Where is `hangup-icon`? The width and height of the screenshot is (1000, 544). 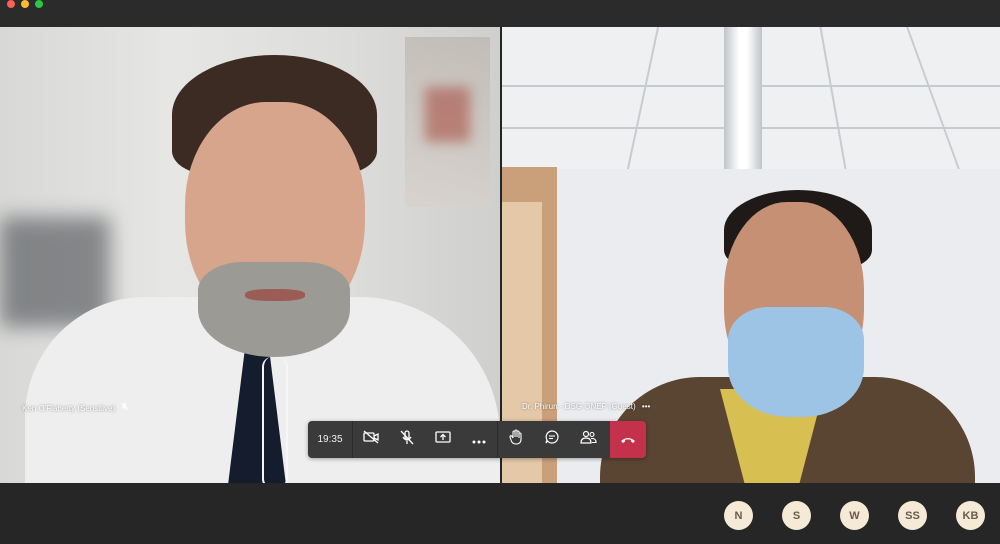 hangup-icon is located at coordinates (628, 440).